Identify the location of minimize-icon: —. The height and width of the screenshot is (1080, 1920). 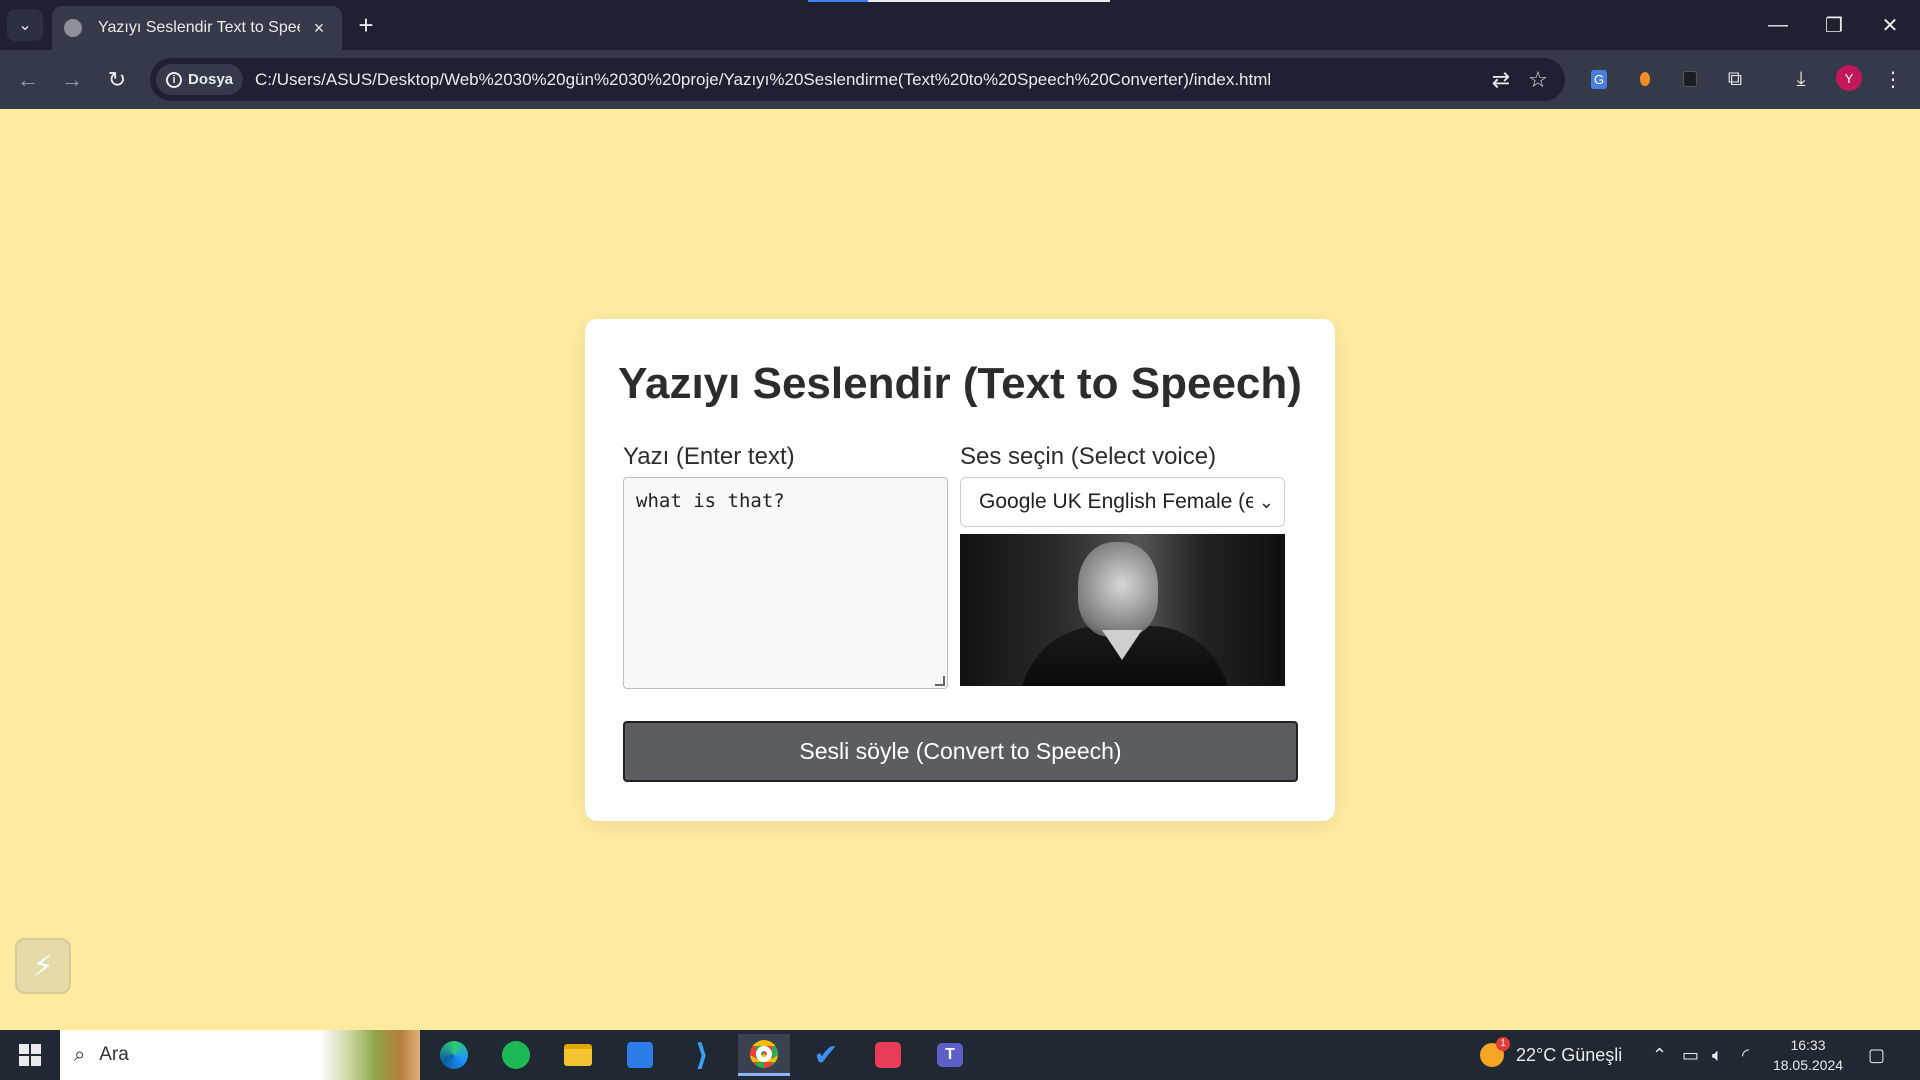
(1778, 24).